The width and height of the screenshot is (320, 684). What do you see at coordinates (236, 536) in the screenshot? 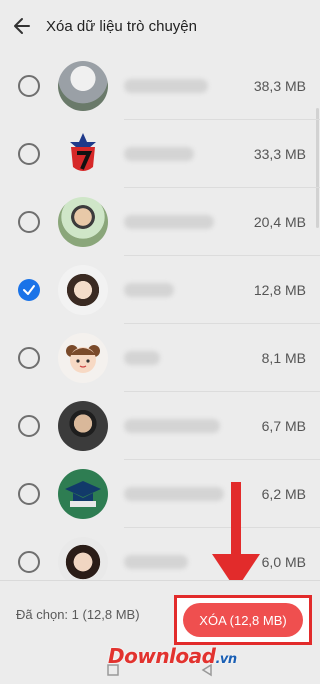
I see `annotation-arrow-icon` at bounding box center [236, 536].